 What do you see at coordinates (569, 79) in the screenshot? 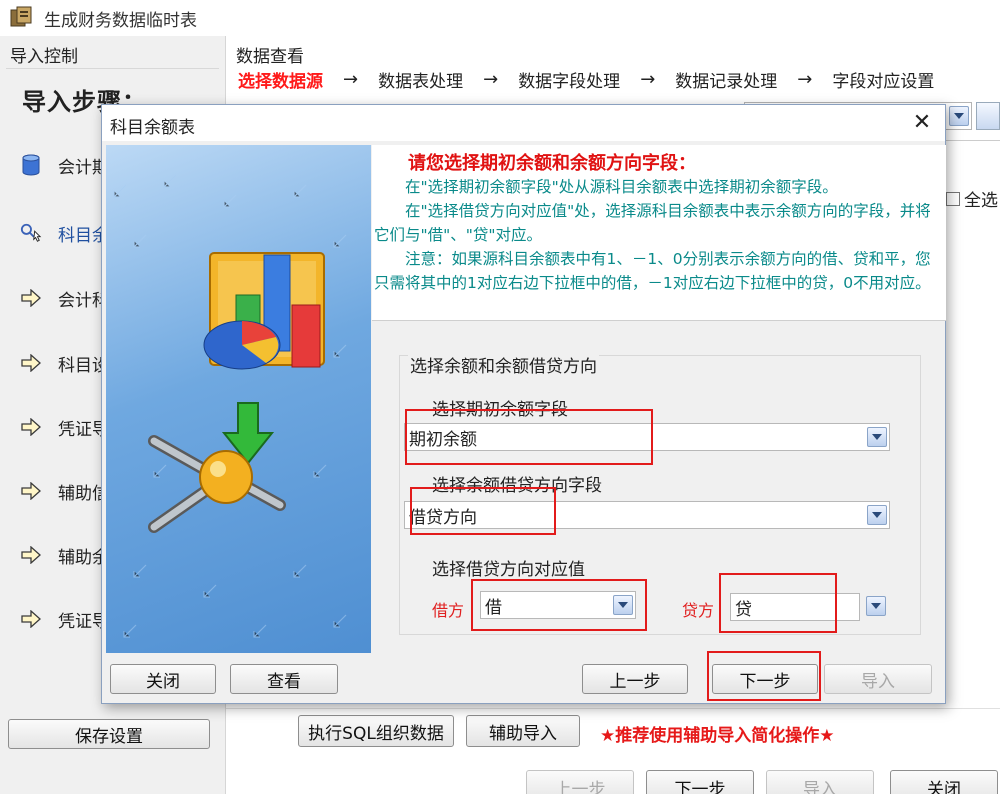
I see `flow-step-fields: 数据字段处理` at bounding box center [569, 79].